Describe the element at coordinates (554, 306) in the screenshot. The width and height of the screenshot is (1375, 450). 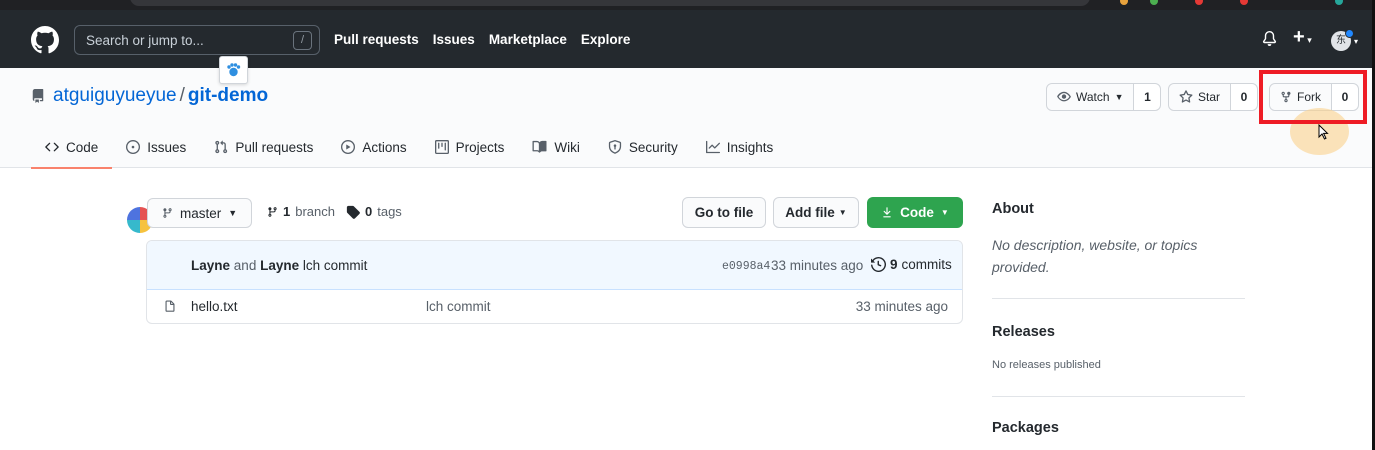
I see `file-row: hello.txt lch commit 33 minutes ago` at that location.